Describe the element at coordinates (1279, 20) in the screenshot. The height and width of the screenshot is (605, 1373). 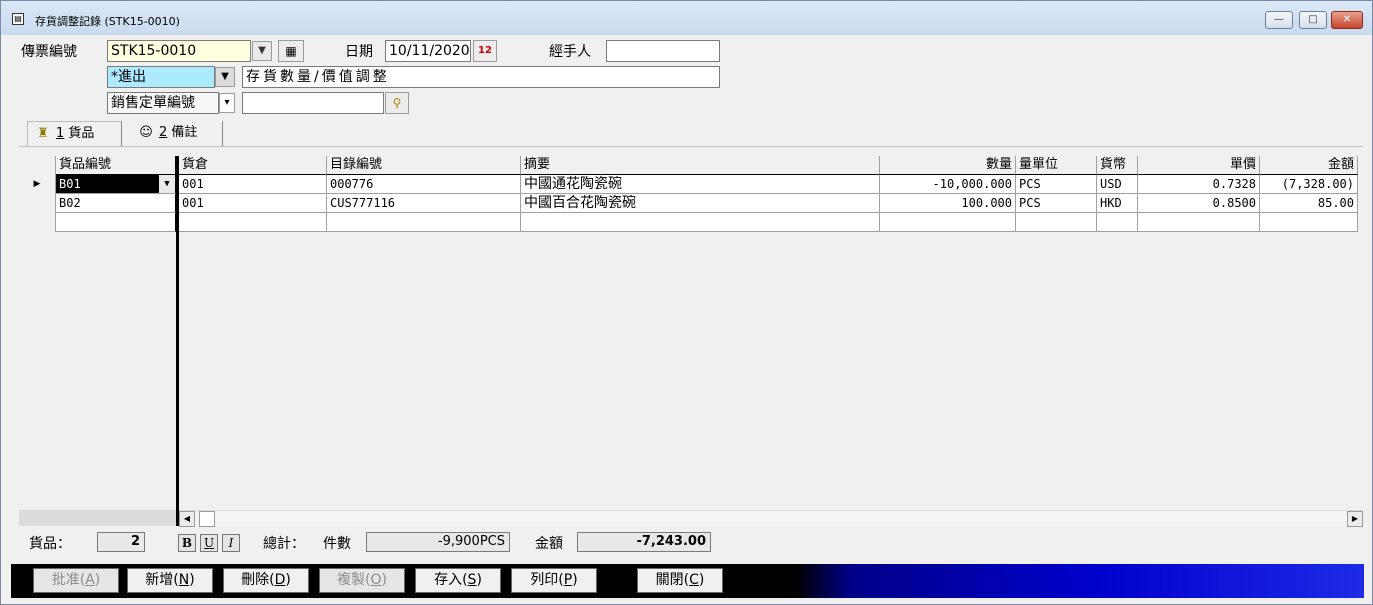
I see `minimize-button: —` at that location.